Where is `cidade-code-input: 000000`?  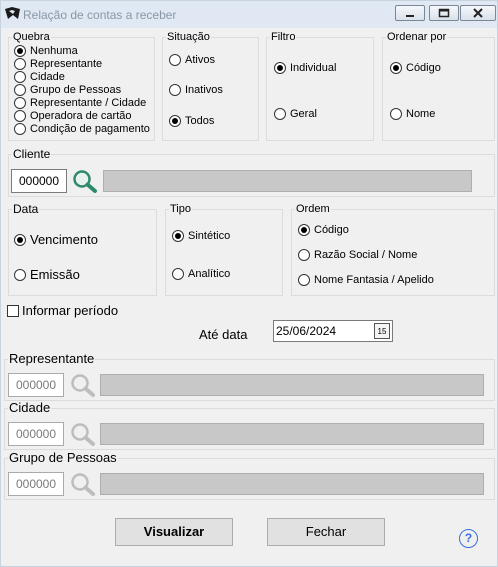
cidade-code-input: 000000 is located at coordinates (36, 434).